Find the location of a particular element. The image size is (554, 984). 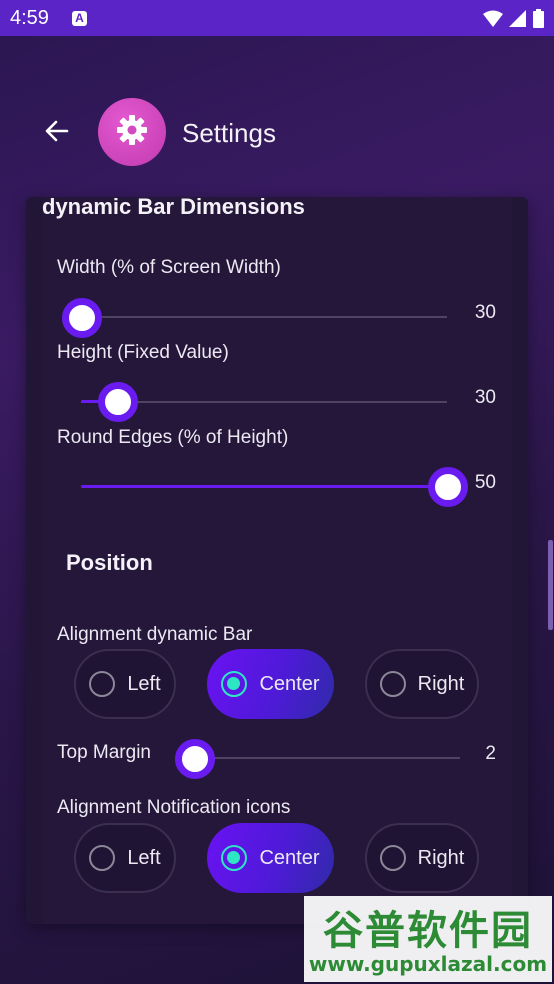

gear-icon is located at coordinates (132, 132).